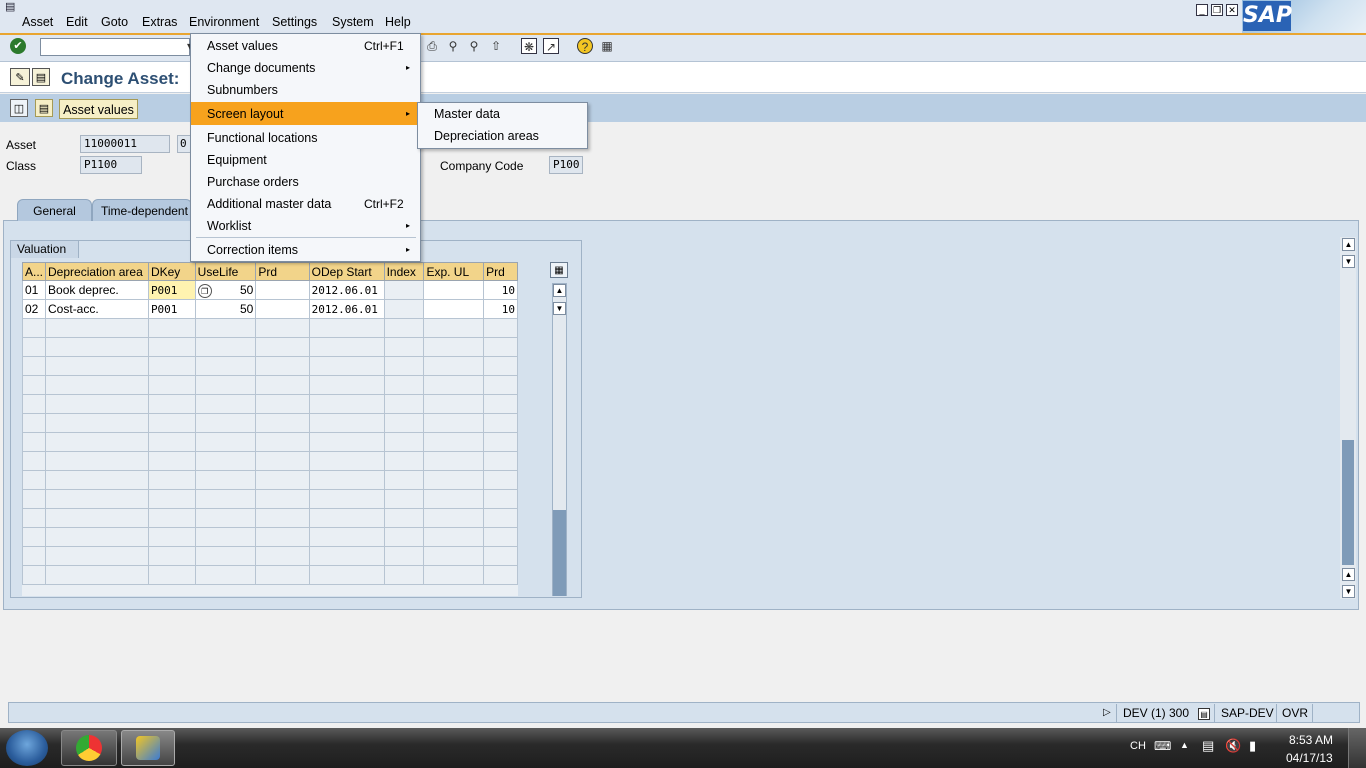  I want to click on help-icon: ?, so click(585, 46).